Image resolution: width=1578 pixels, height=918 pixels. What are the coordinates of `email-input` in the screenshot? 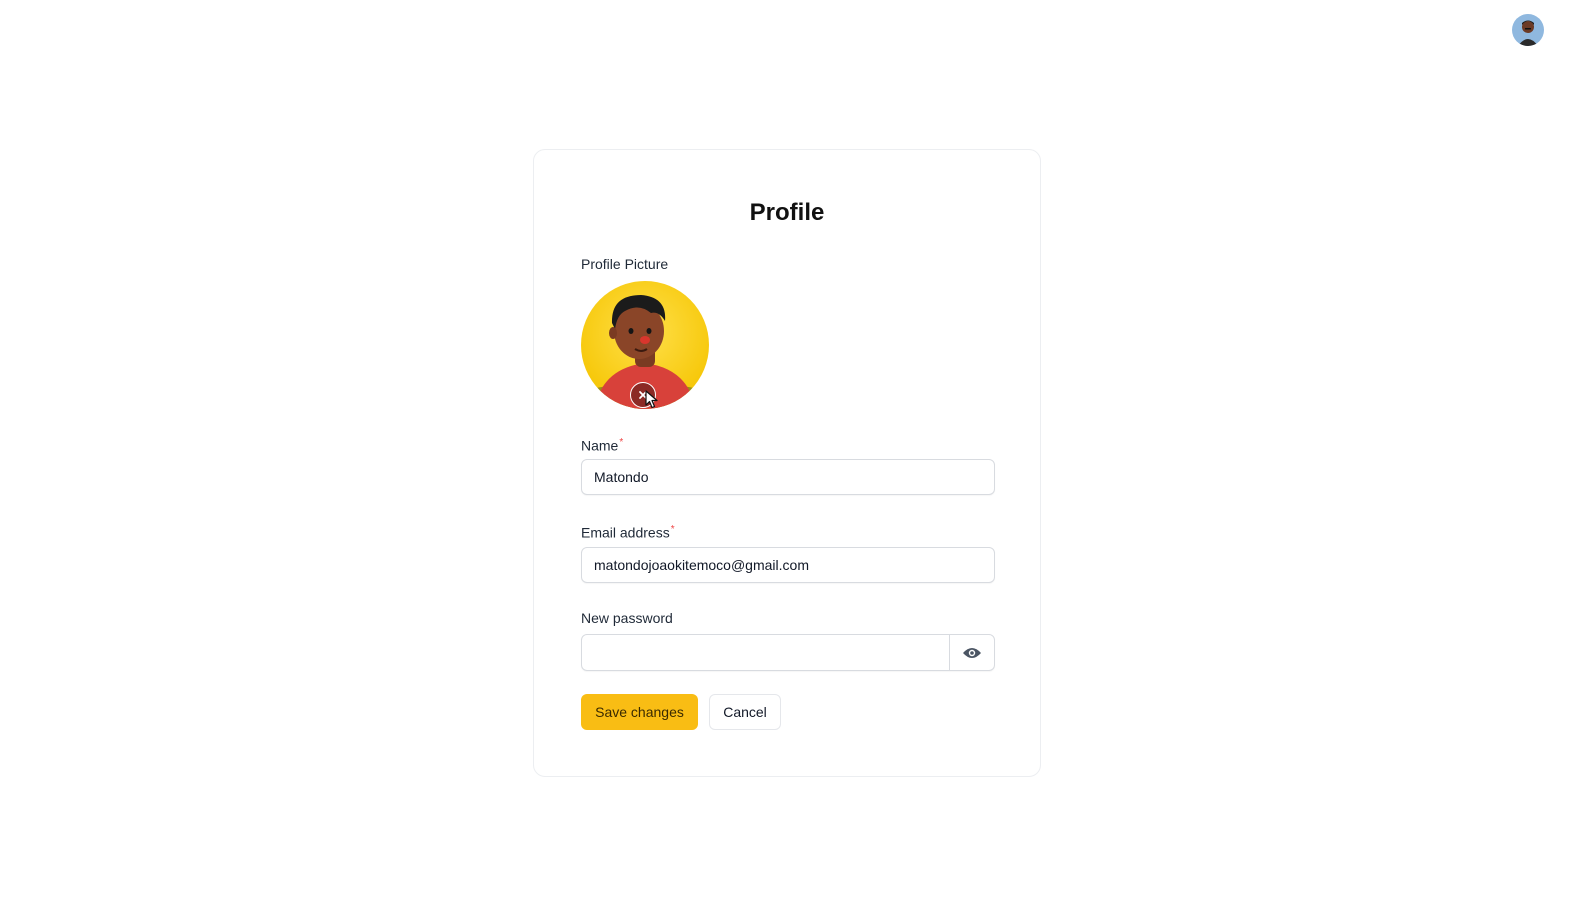 It's located at (788, 565).